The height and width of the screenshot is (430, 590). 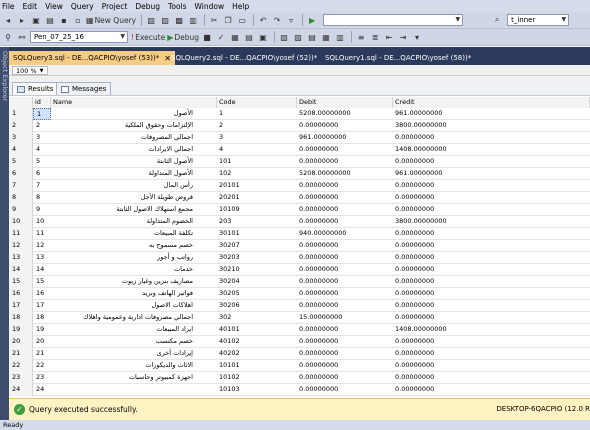 What do you see at coordinates (257, 342) in the screenshot?
I see `cell-code: 40102` at bounding box center [257, 342].